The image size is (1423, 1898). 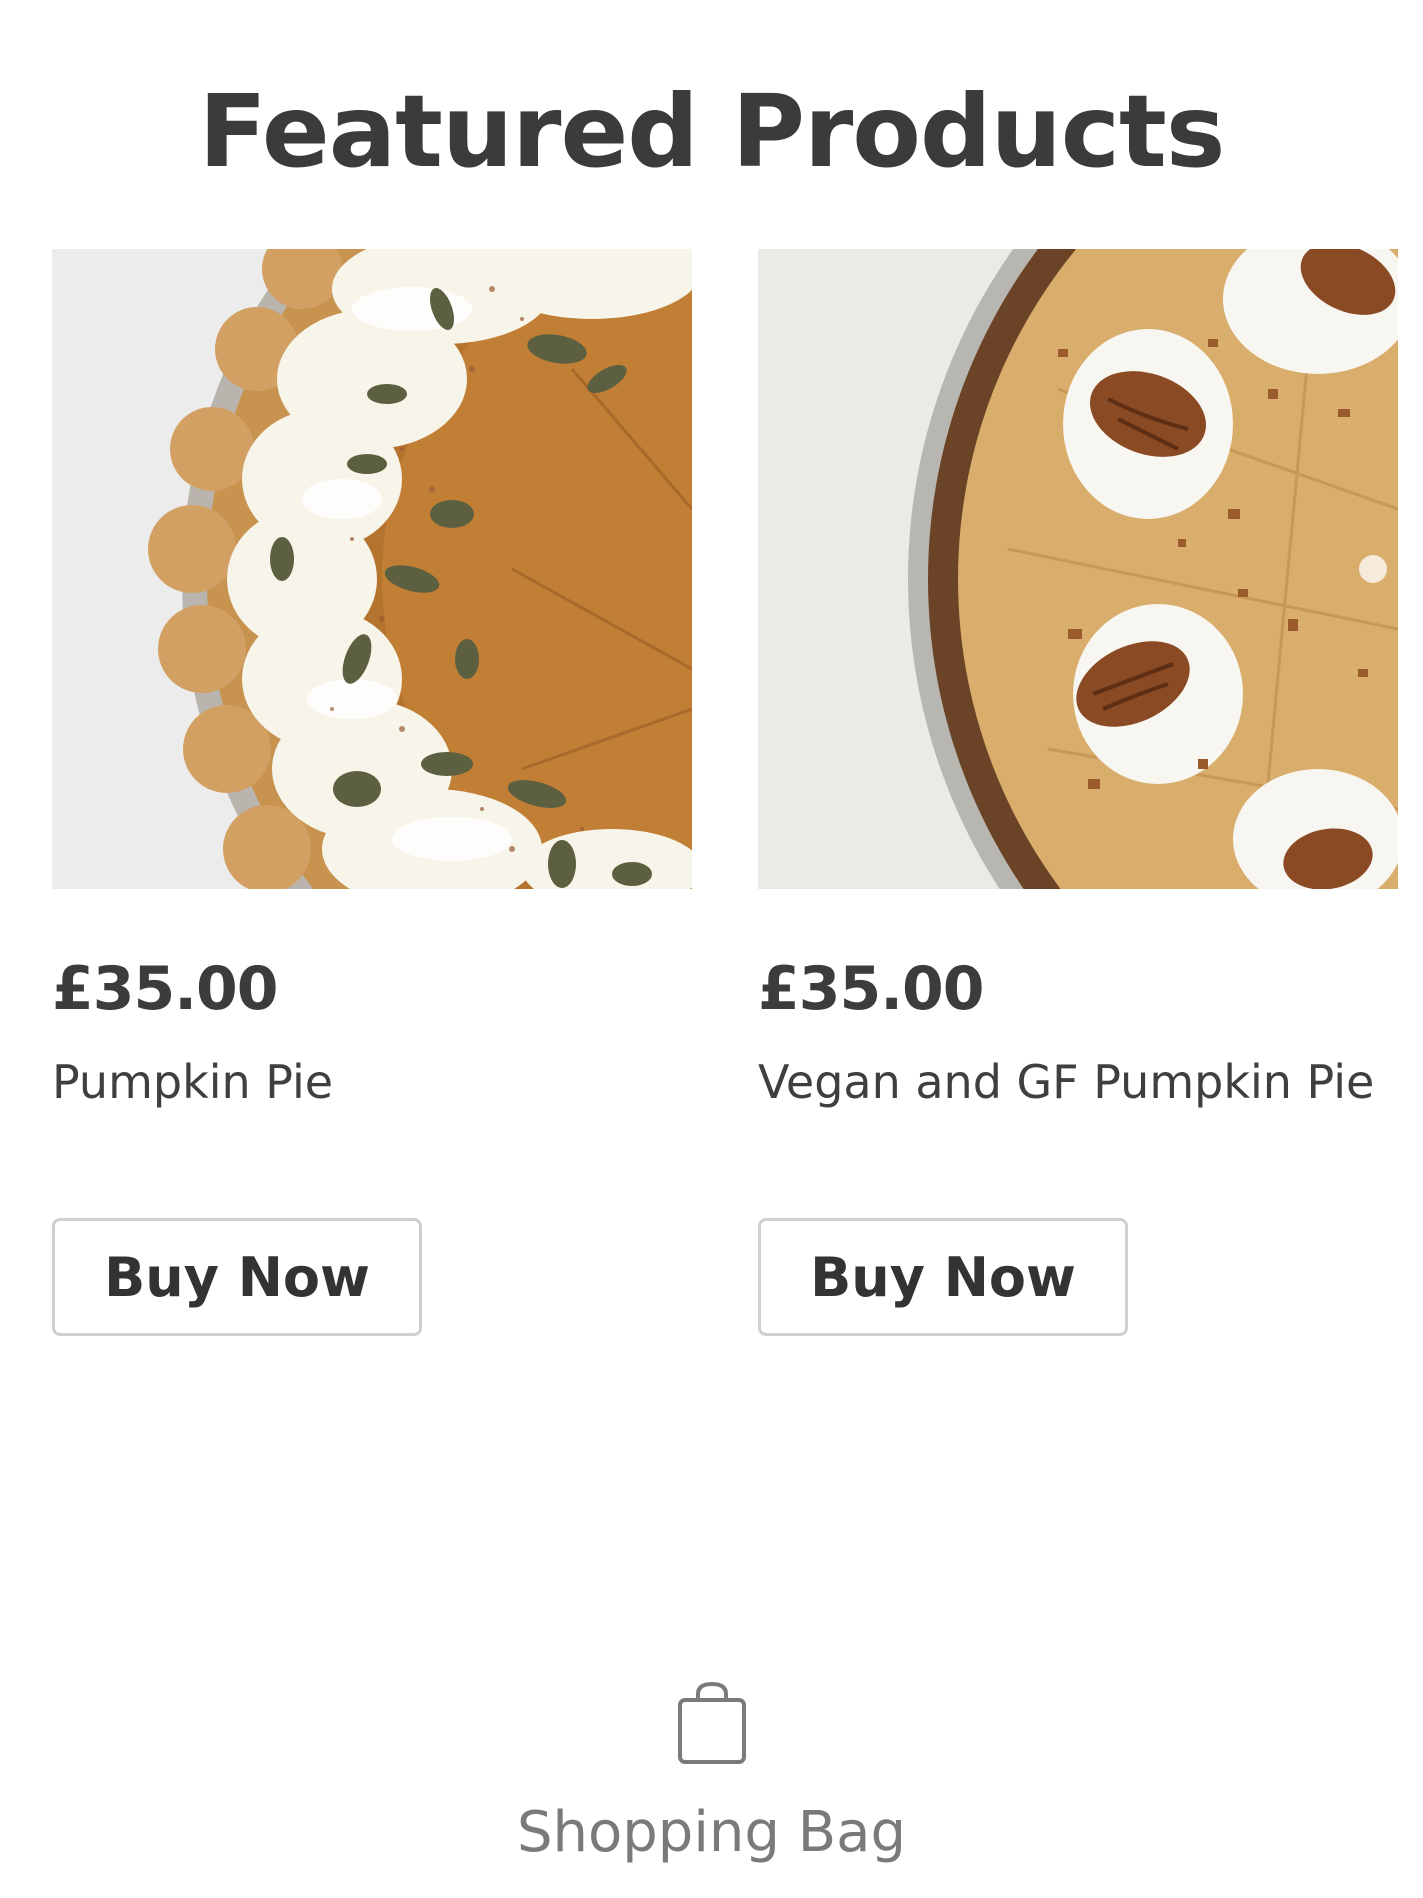 What do you see at coordinates (1068, 1082) in the screenshot?
I see `product-name: Vegan and GF Pumpkin Pie` at bounding box center [1068, 1082].